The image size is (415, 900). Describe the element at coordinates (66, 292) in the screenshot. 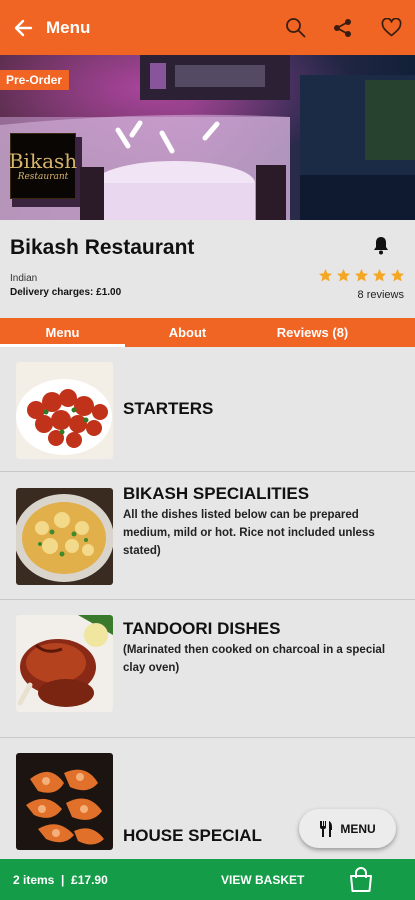

I see `delivery-charges: Delivery charges: £1.00` at that location.